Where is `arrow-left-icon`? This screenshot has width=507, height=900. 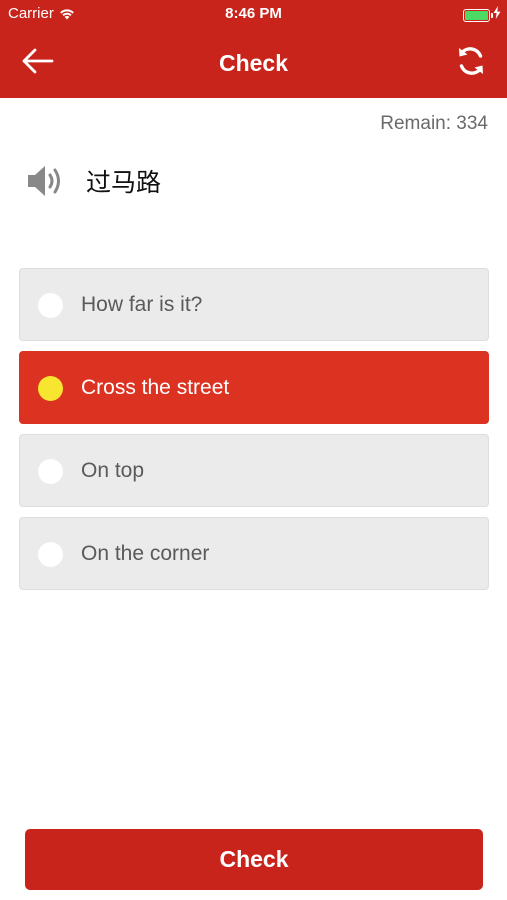 arrow-left-icon is located at coordinates (38, 63).